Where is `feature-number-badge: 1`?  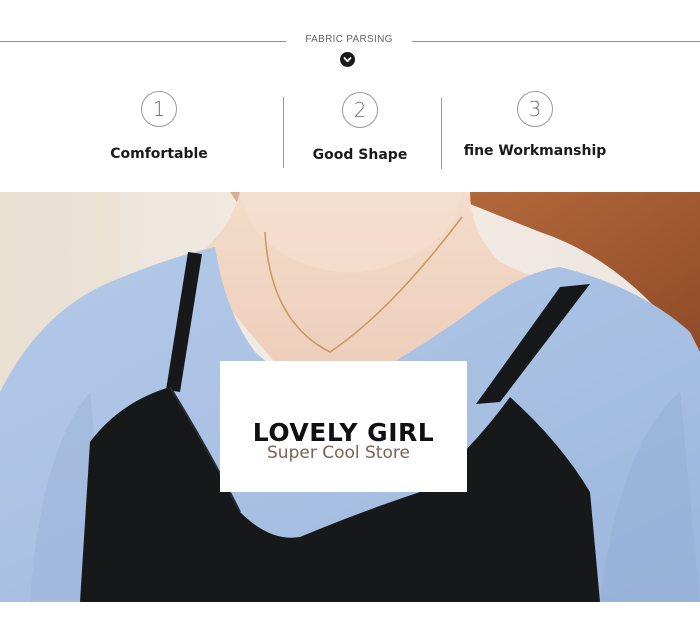 feature-number-badge: 1 is located at coordinates (159, 109).